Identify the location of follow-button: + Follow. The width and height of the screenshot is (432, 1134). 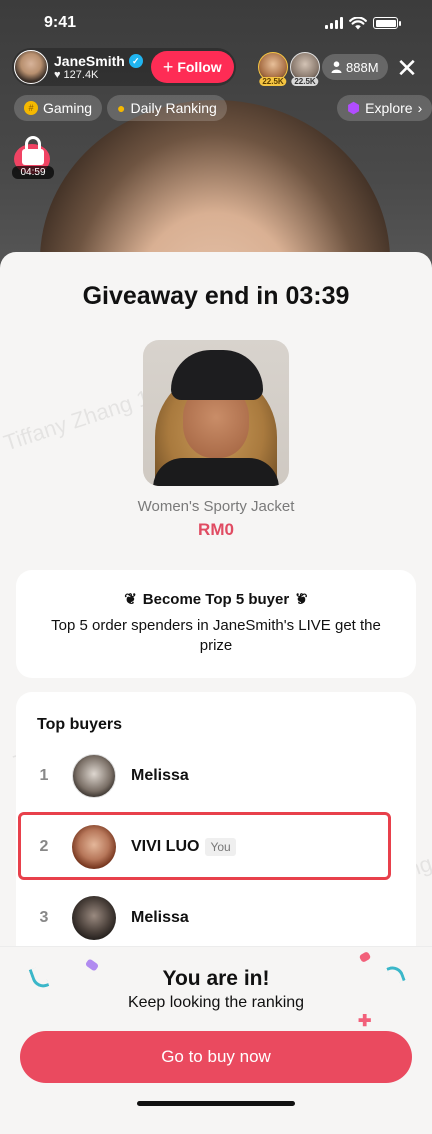
(192, 67).